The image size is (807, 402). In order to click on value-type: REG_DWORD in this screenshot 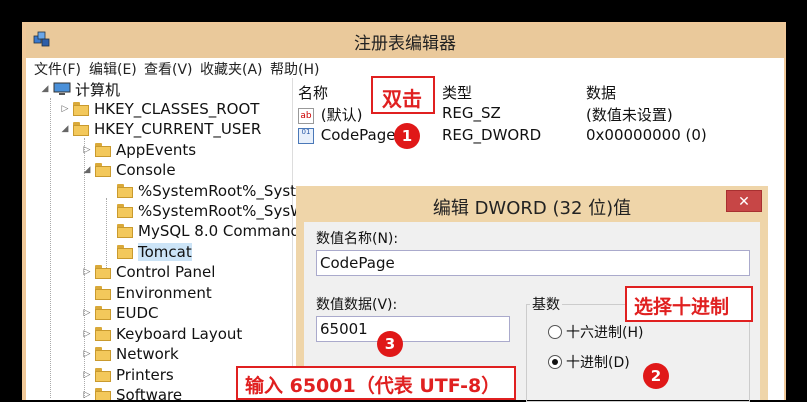, I will do `click(492, 135)`.